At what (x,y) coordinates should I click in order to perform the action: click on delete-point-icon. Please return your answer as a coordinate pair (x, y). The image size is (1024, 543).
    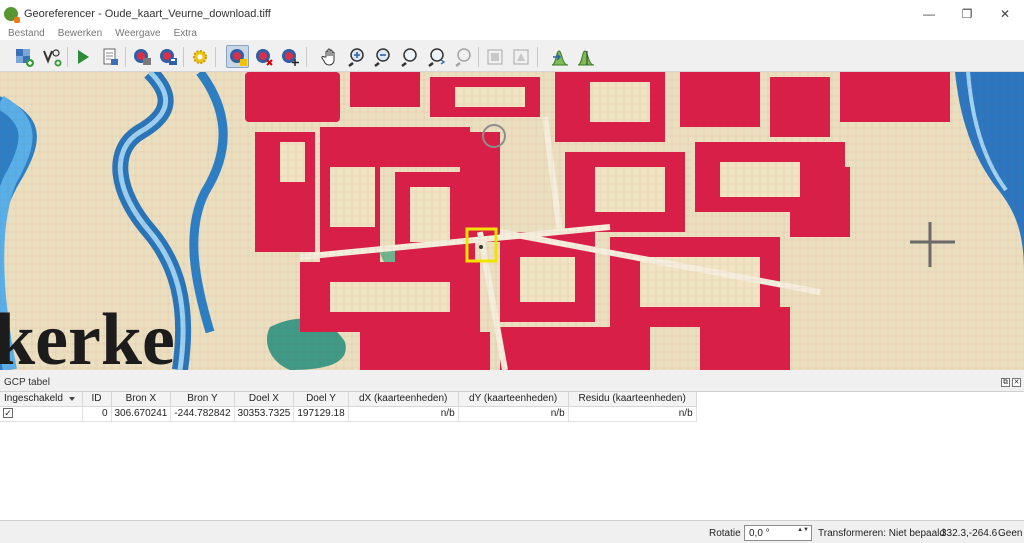
    Looking at the image, I should click on (264, 57).